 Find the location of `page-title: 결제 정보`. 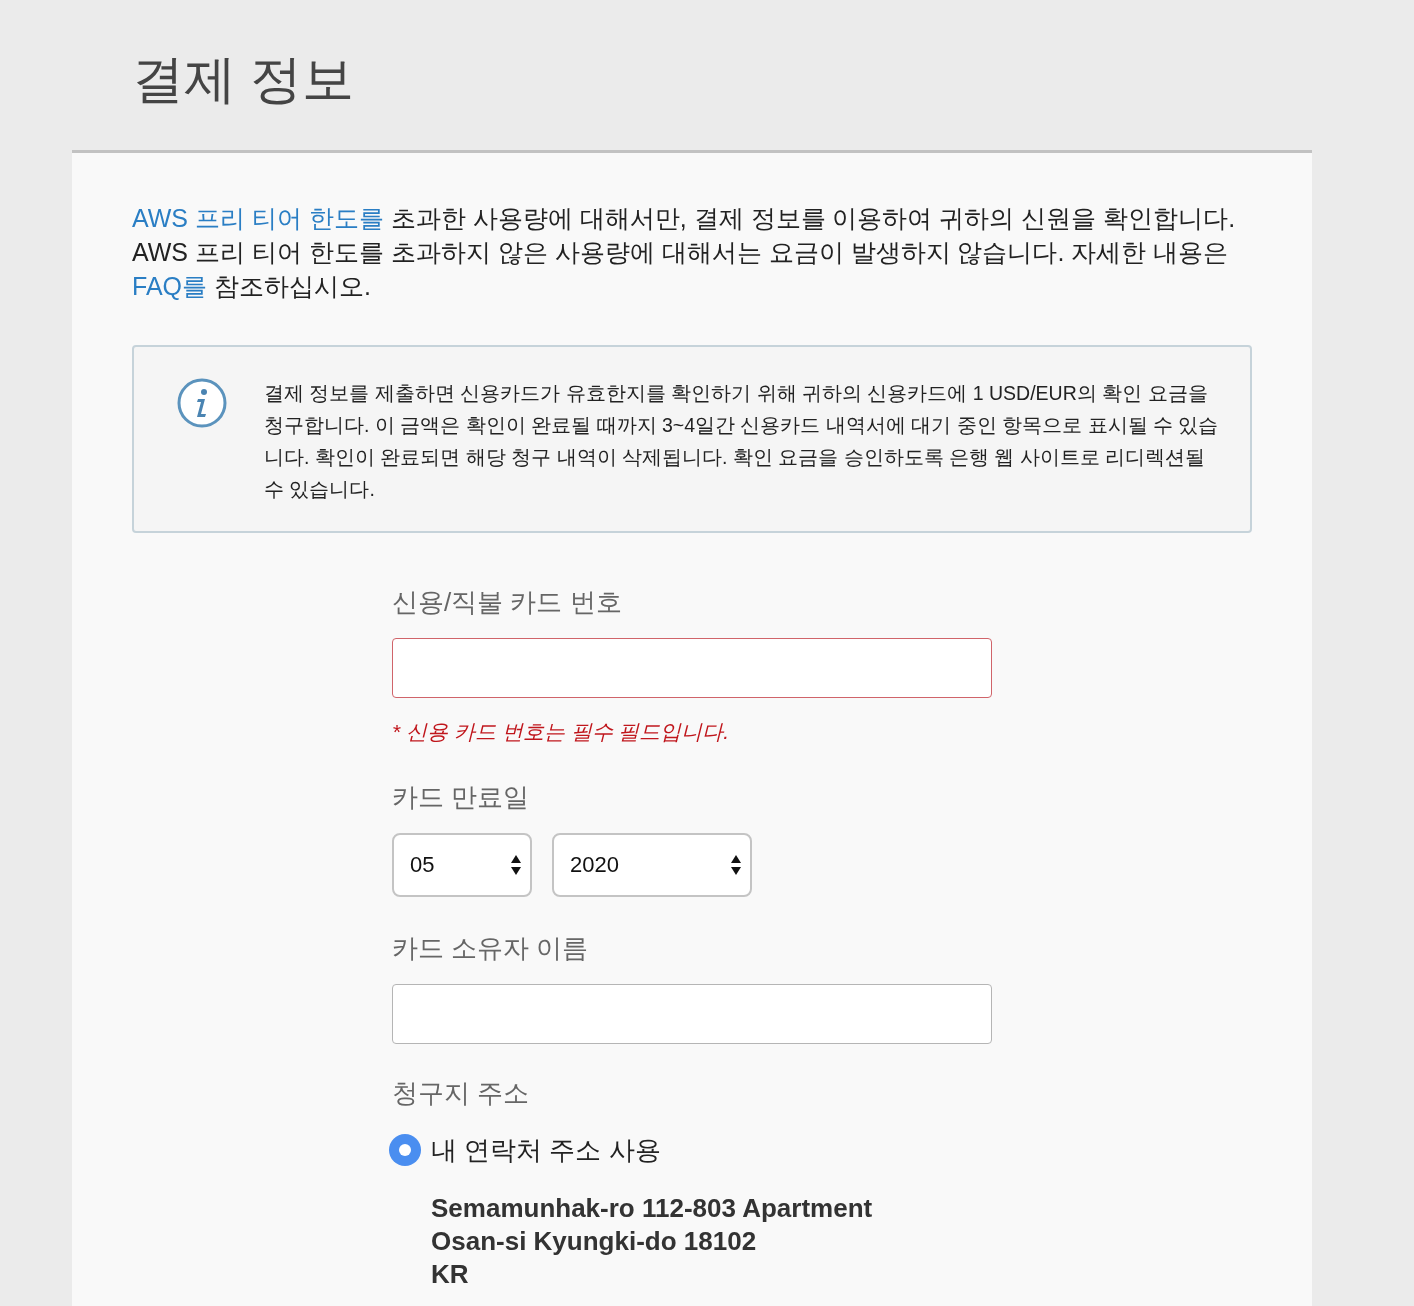

page-title: 결제 정보 is located at coordinates (244, 79).